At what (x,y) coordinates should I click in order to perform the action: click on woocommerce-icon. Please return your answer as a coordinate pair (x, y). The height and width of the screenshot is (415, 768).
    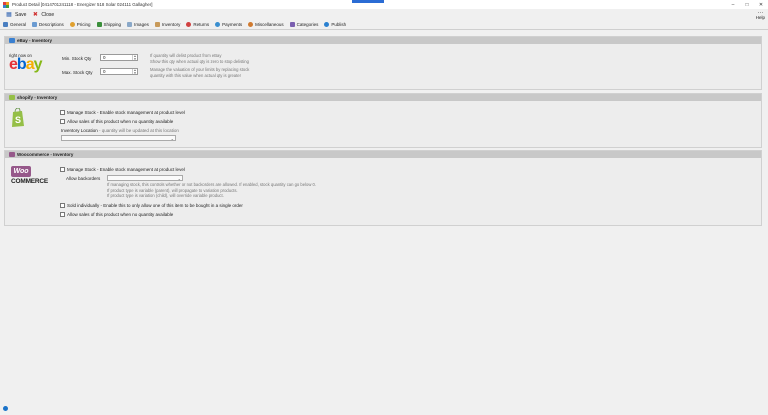
    Looking at the image, I should click on (12, 154).